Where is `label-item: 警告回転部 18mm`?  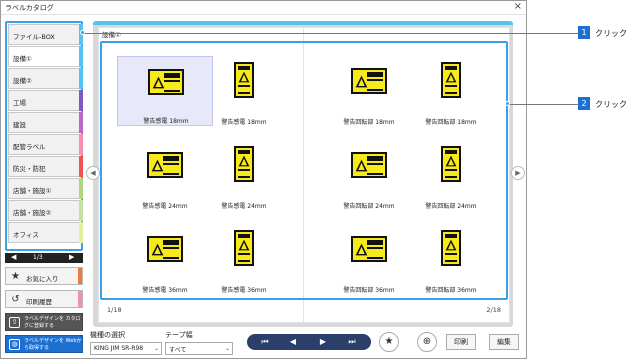
label-item: 警告回転部 18mm is located at coordinates (451, 91).